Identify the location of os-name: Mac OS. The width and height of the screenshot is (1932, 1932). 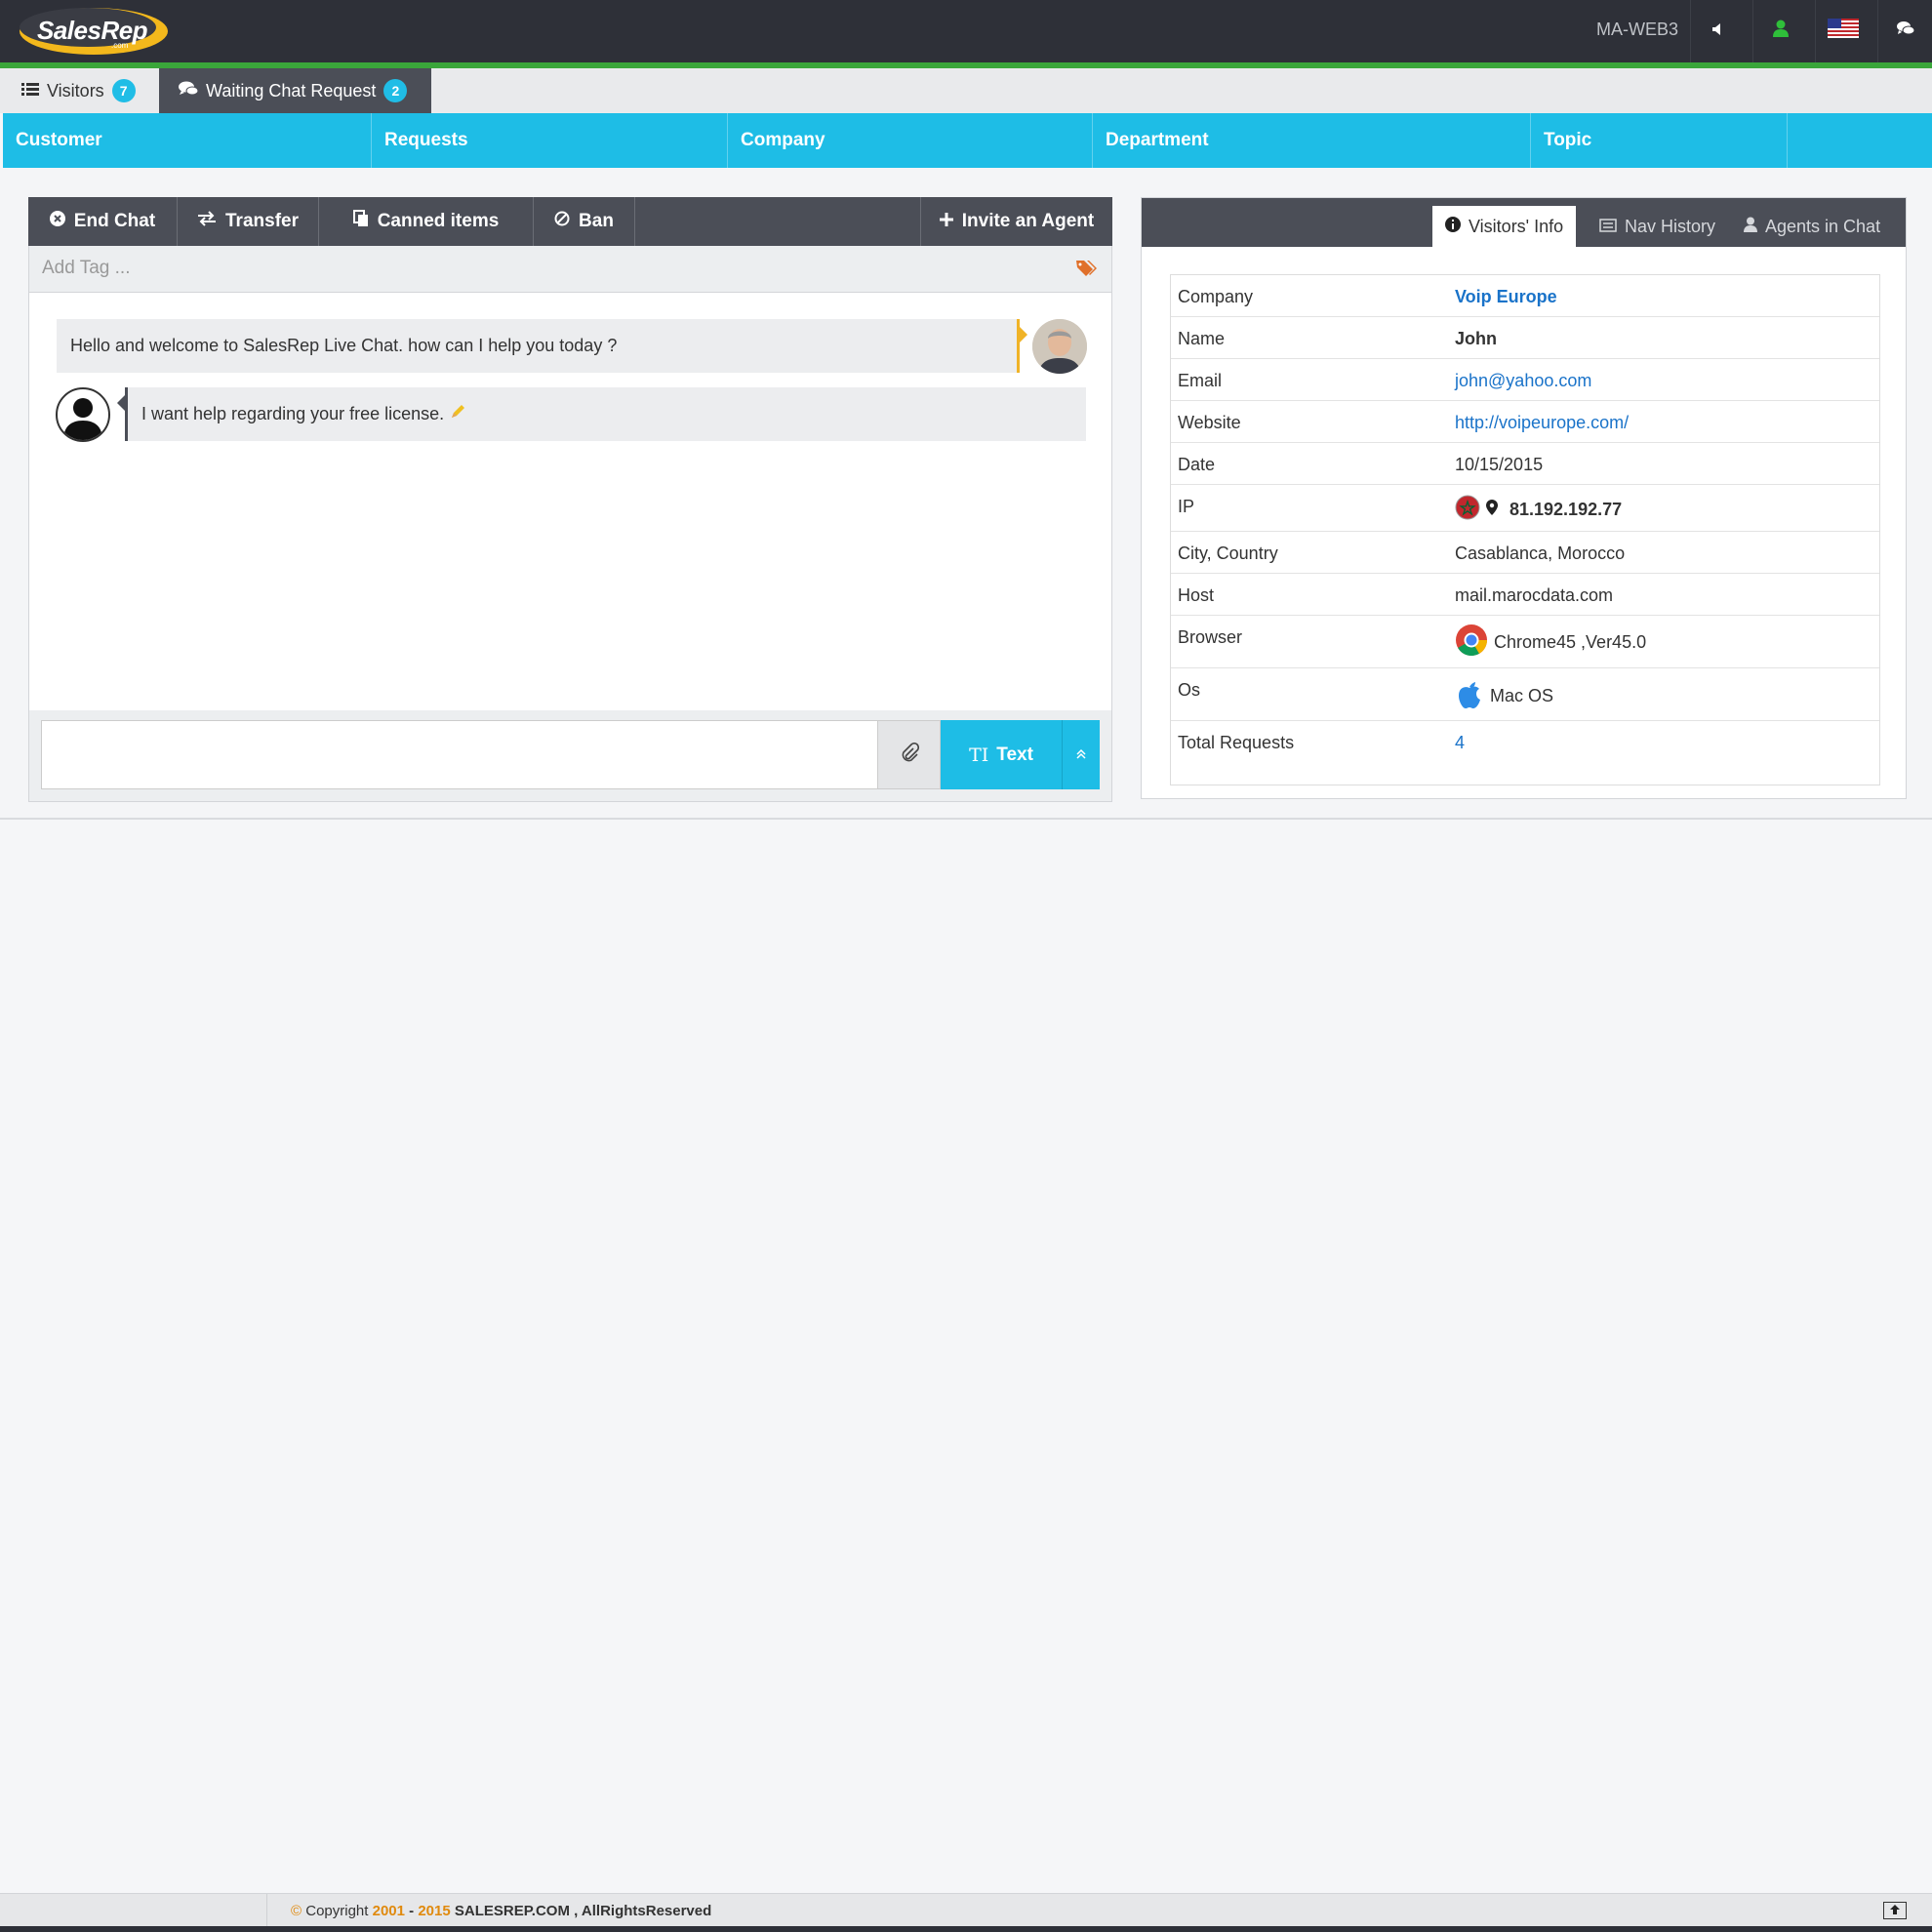
(1522, 695).